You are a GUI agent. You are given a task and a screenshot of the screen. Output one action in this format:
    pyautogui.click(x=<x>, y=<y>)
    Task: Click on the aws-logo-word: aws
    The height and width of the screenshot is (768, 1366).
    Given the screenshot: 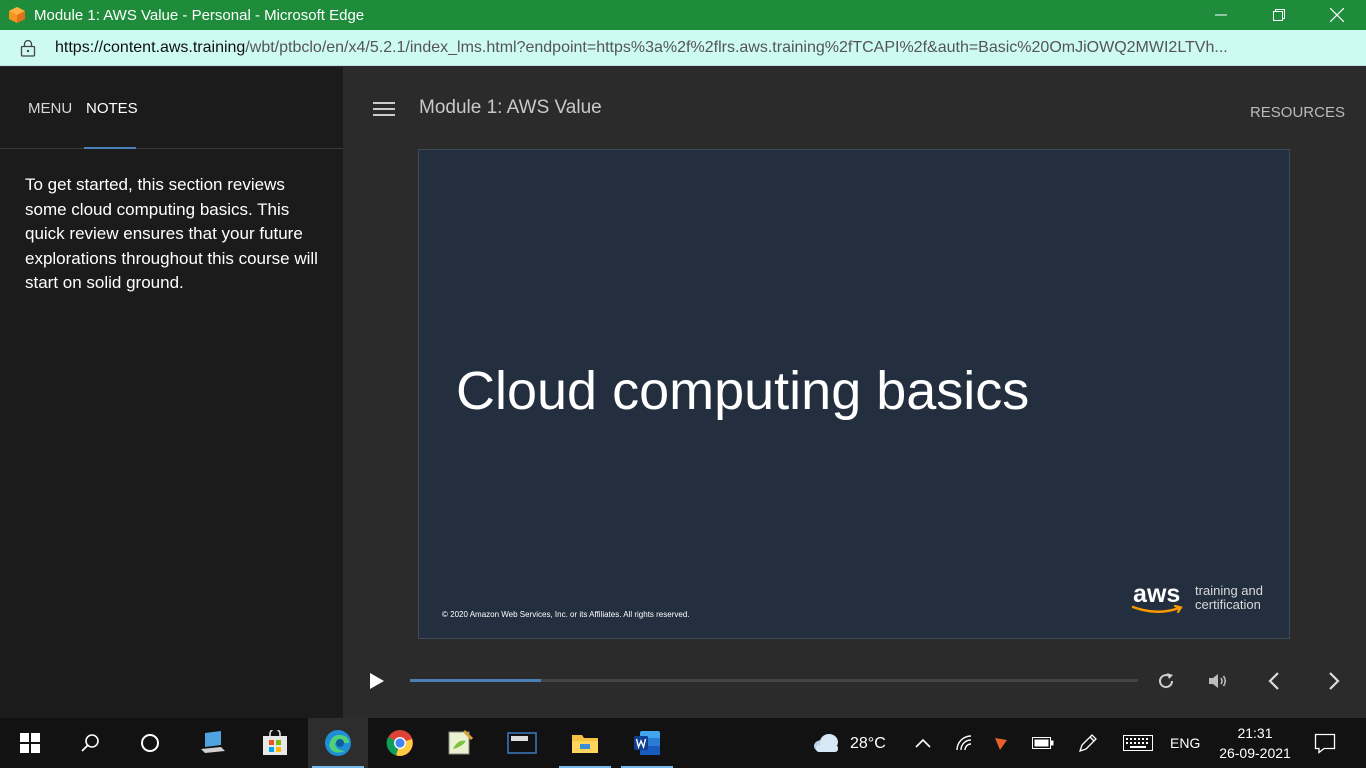 What is the action you would take?
    pyautogui.click(x=1159, y=598)
    